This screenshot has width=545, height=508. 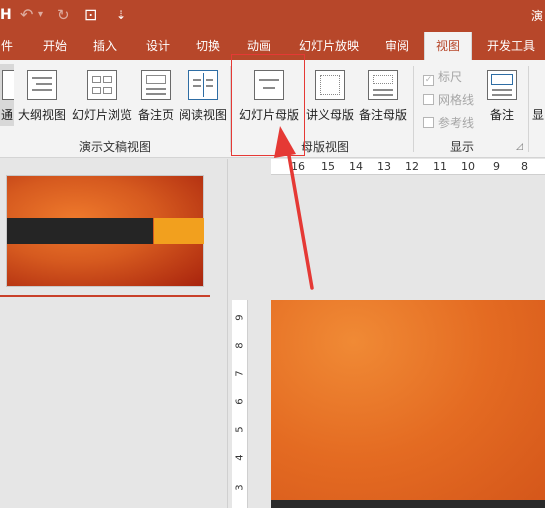 What do you see at coordinates (328, 166) in the screenshot?
I see `ruler-tick-label: 15` at bounding box center [328, 166].